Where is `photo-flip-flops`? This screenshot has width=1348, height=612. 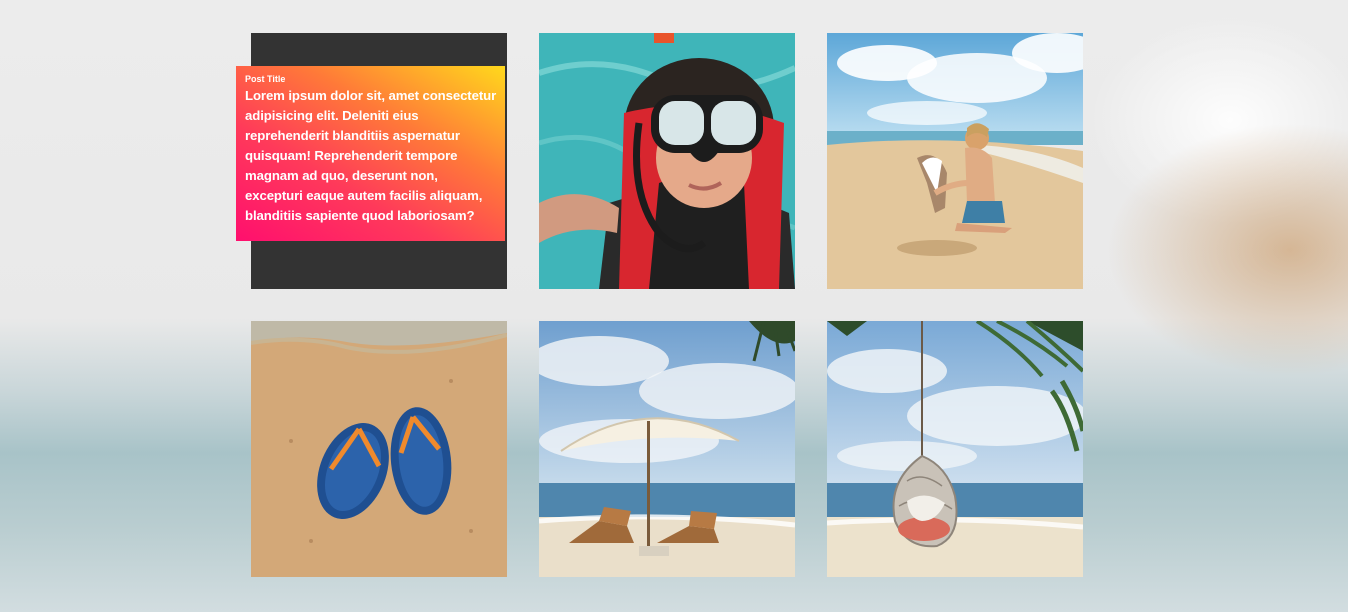
photo-flip-flops is located at coordinates (379, 449).